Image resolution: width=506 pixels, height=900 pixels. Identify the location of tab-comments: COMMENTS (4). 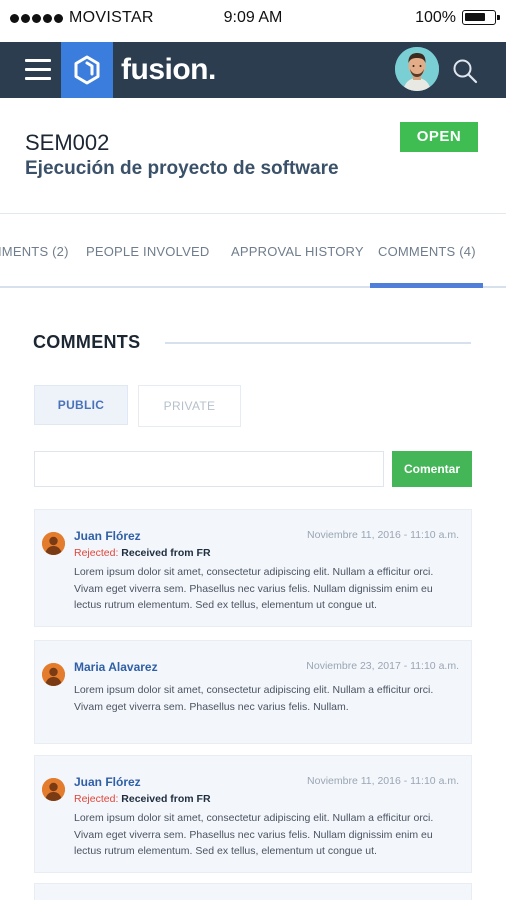
(427, 251).